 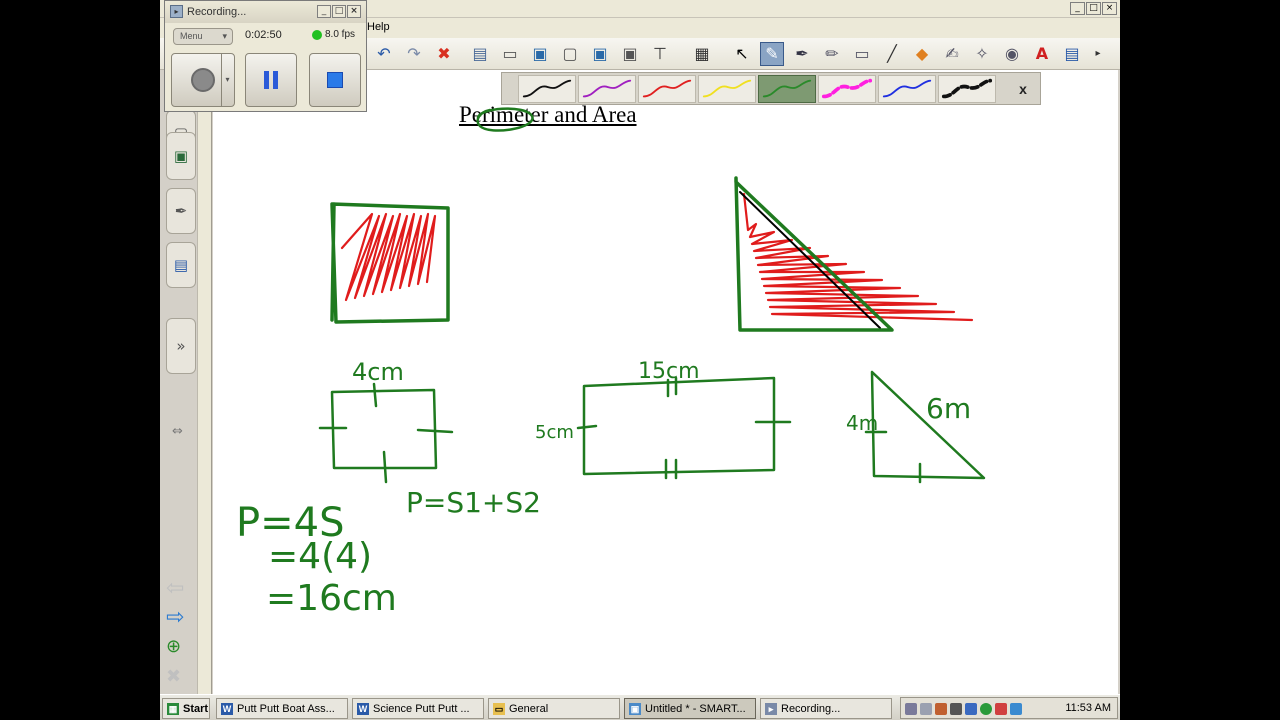 What do you see at coordinates (862, 54) in the screenshot?
I see `eraser-icon: ▭` at bounding box center [862, 54].